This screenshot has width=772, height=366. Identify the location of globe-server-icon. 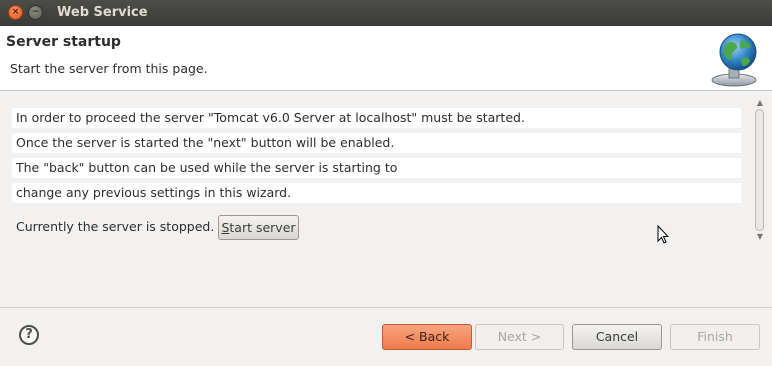
(734, 60).